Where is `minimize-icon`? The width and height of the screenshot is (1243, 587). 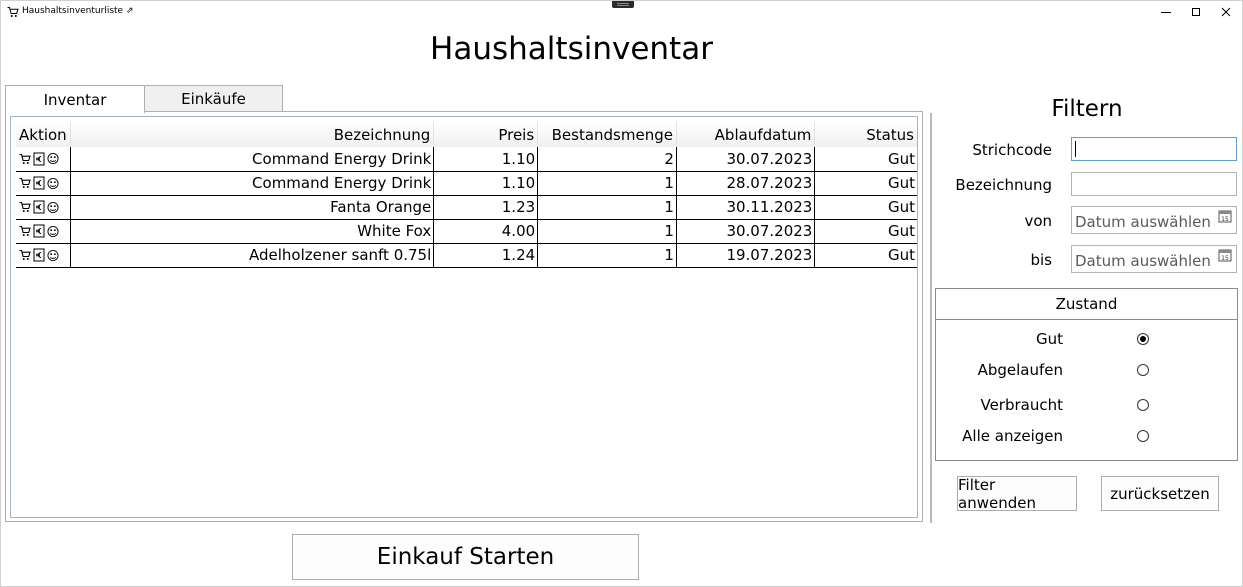
minimize-icon is located at coordinates (1166, 12).